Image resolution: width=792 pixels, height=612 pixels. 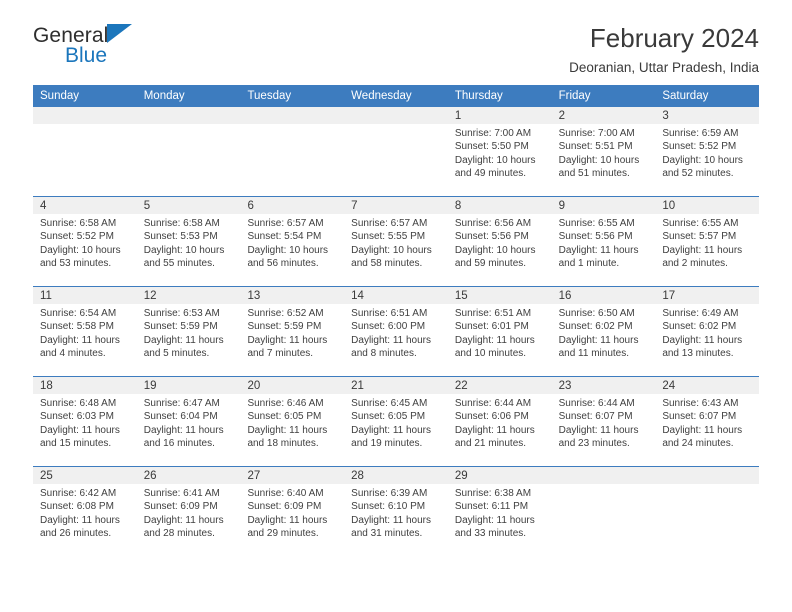 I want to click on day-detail-line: Sunset: 6:05 PM, so click(x=284, y=417).